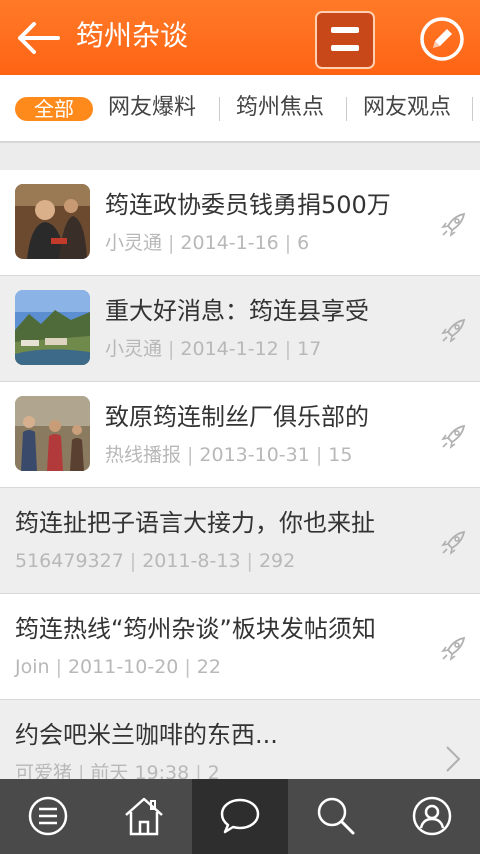  What do you see at coordinates (453, 759) in the screenshot?
I see `chevron-right-icon` at bounding box center [453, 759].